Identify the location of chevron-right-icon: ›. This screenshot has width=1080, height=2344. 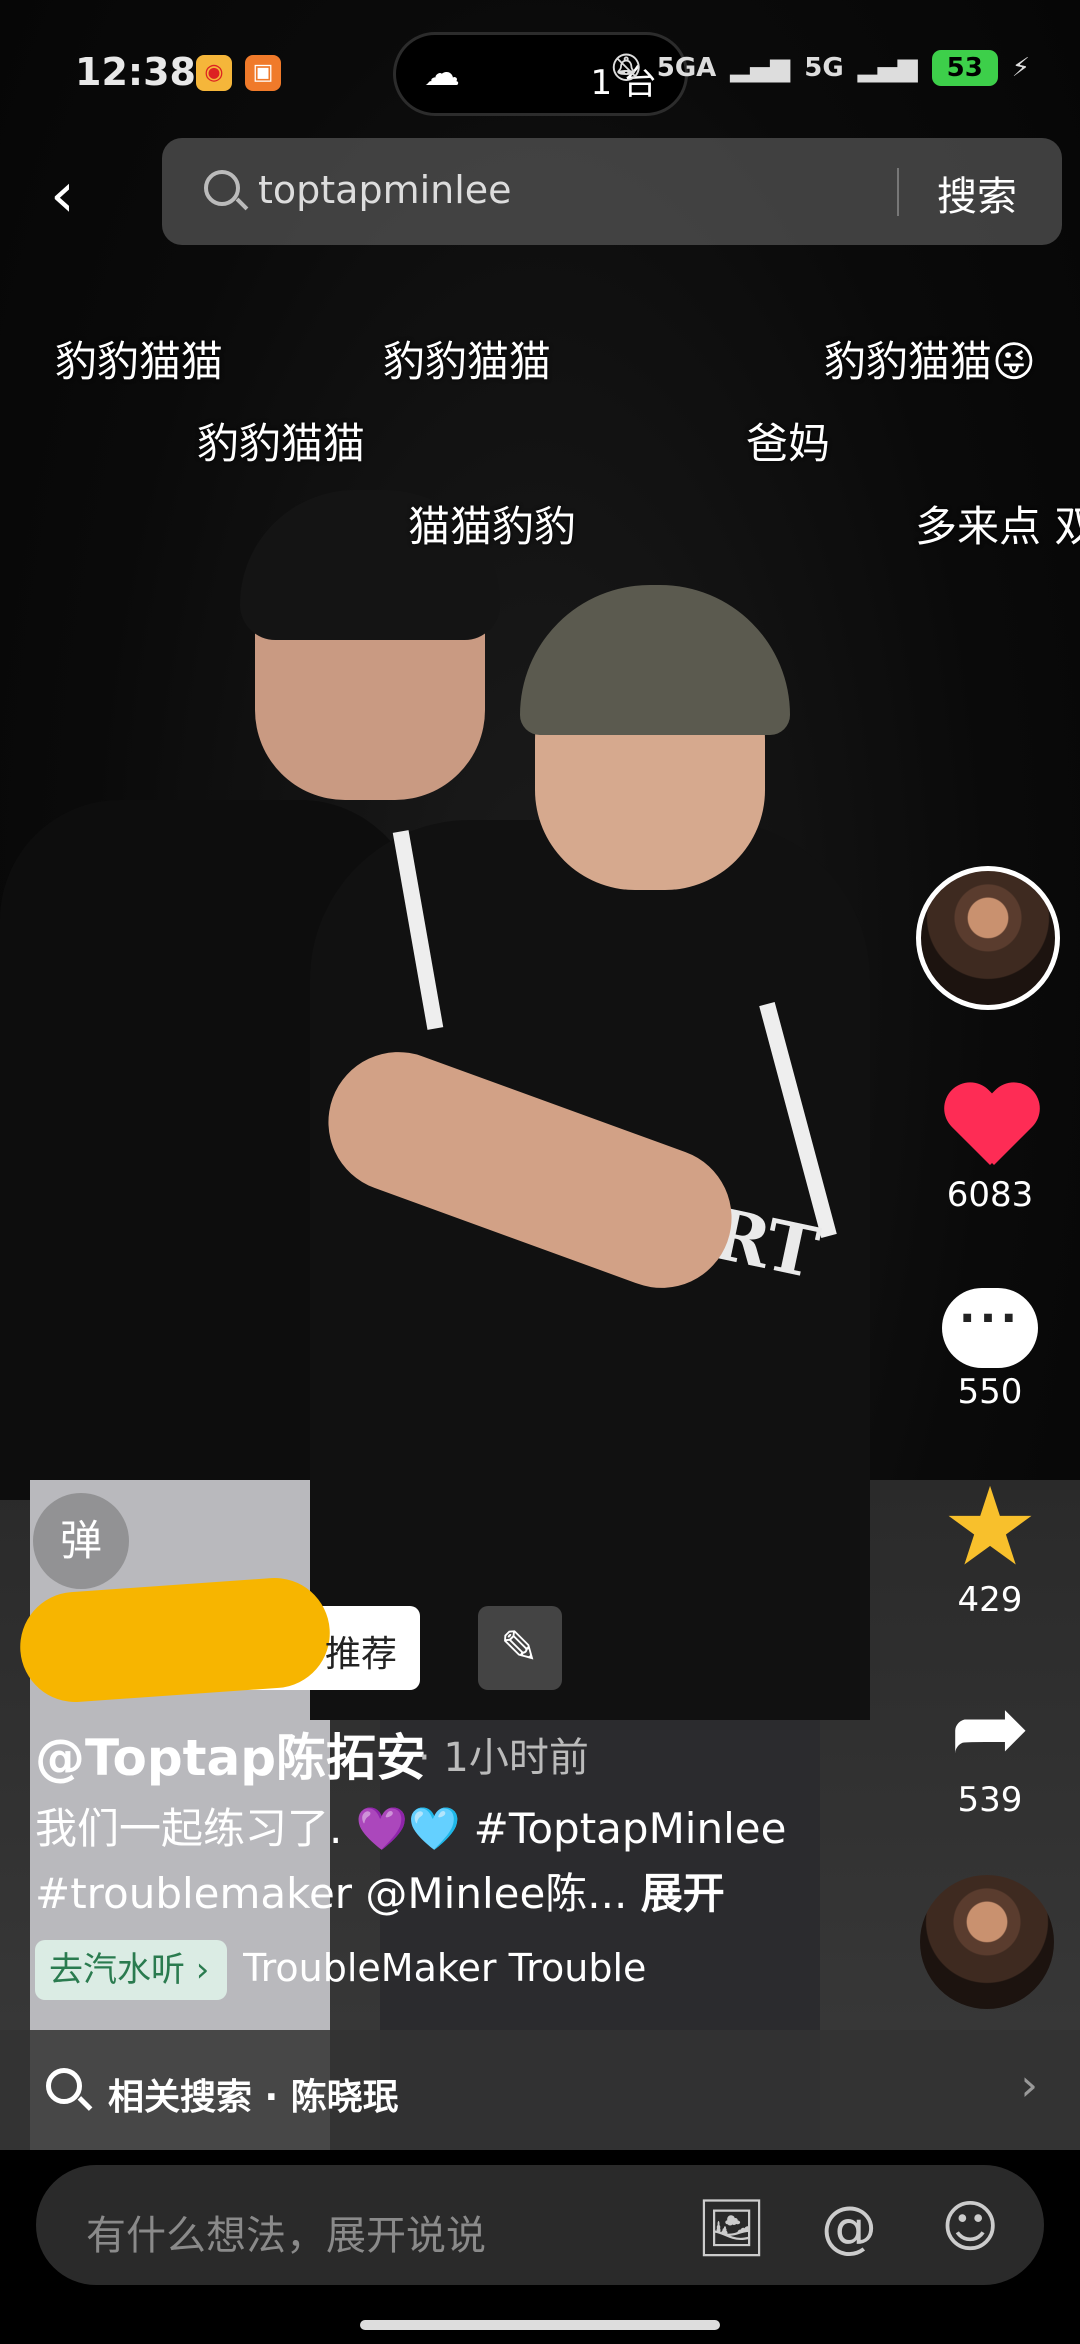
(1029, 2085).